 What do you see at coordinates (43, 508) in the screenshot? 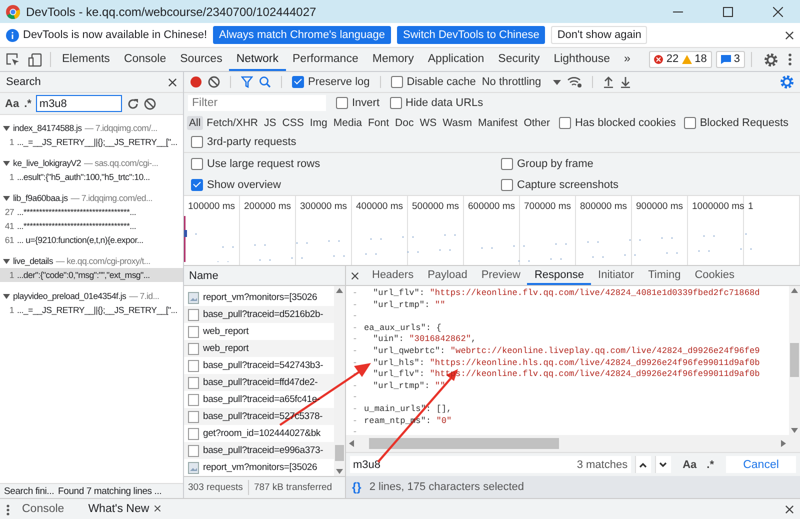
I see `drawer-tab: Console` at bounding box center [43, 508].